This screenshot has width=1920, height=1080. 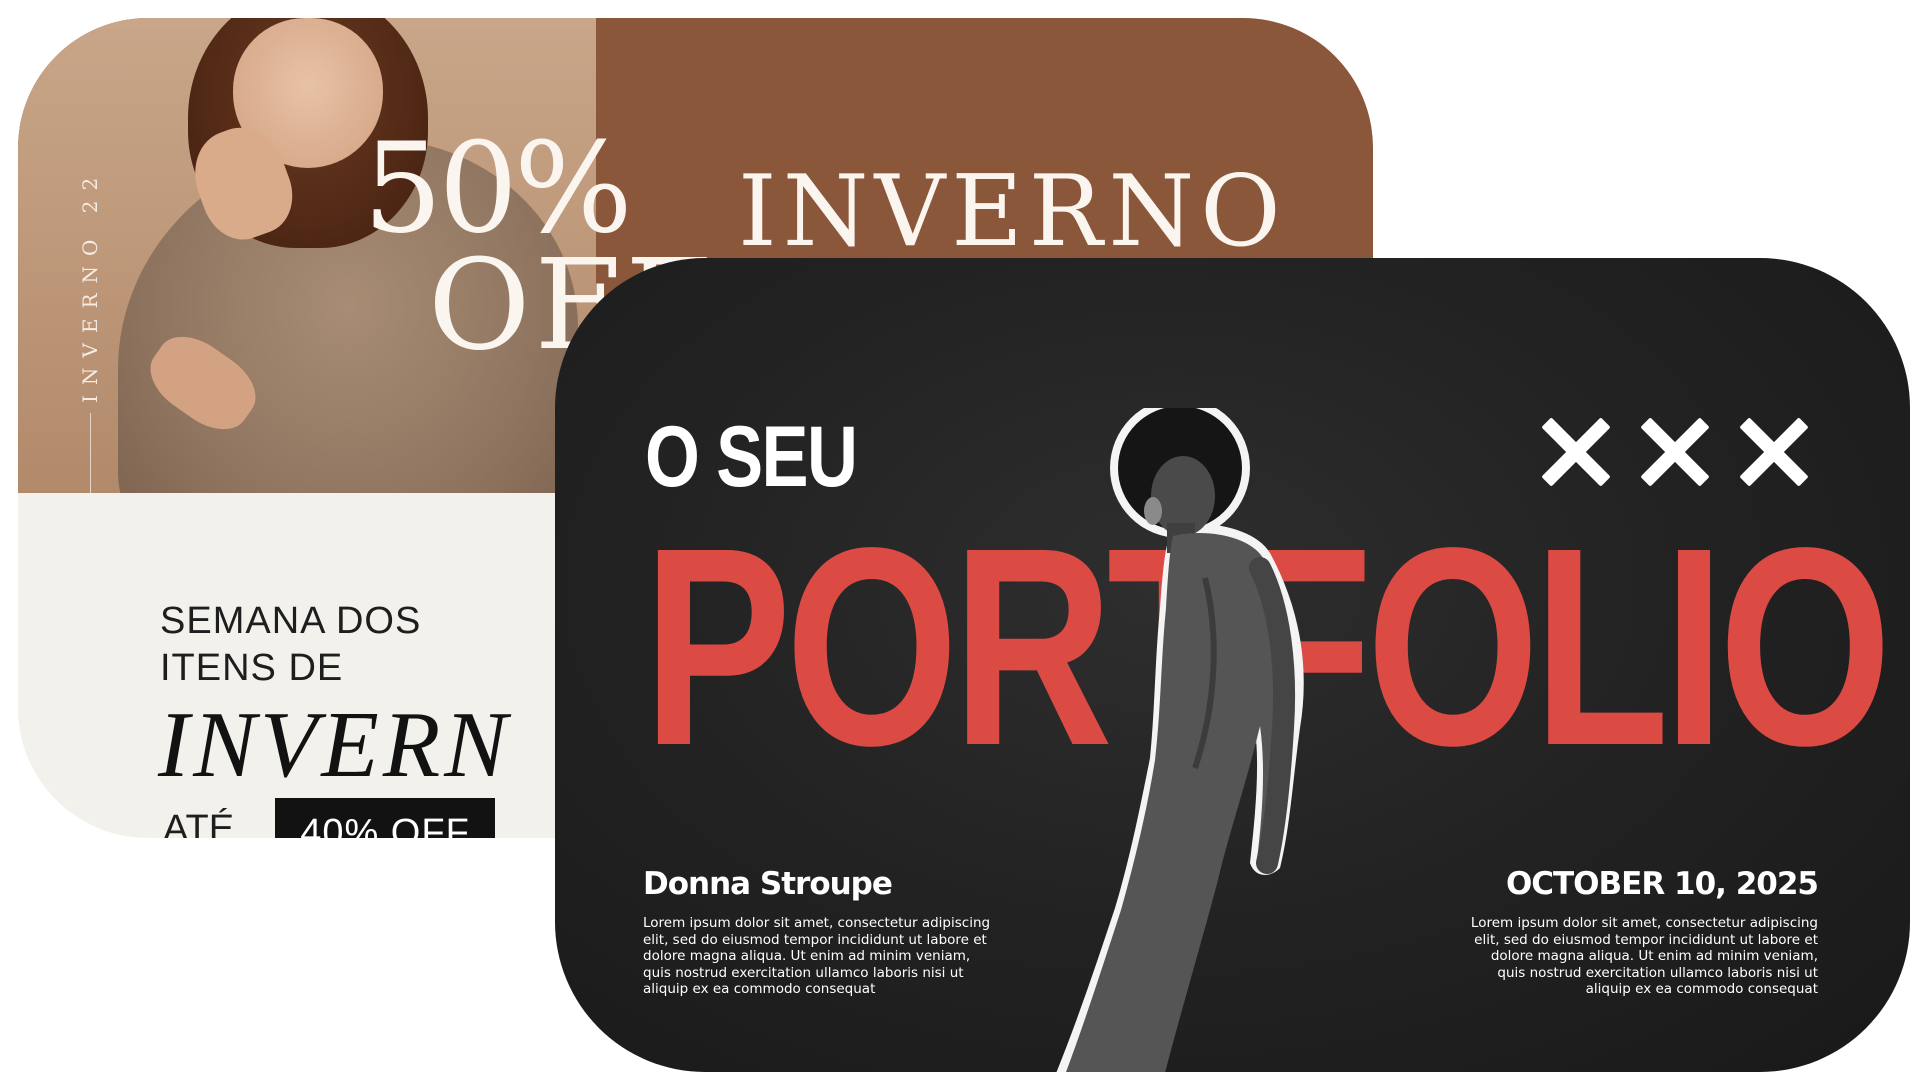 I want to click on author-name: Donna Stroupe, so click(x=768, y=884).